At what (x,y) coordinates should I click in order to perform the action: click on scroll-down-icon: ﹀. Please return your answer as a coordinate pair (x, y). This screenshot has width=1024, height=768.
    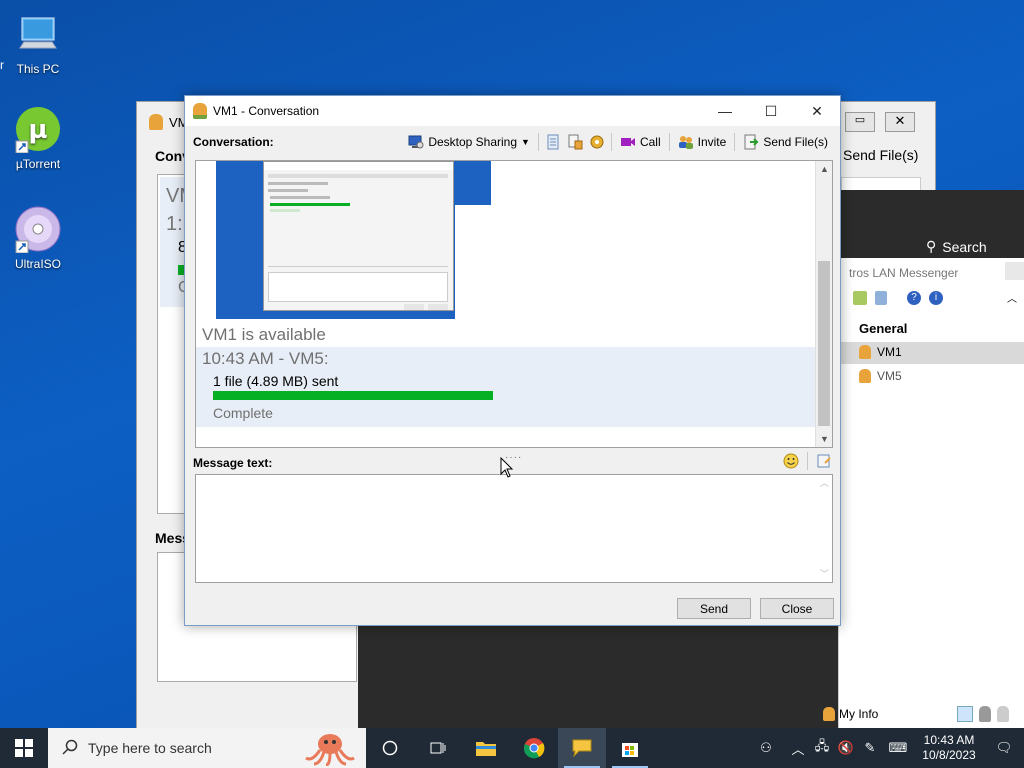
    Looking at the image, I should click on (824, 574).